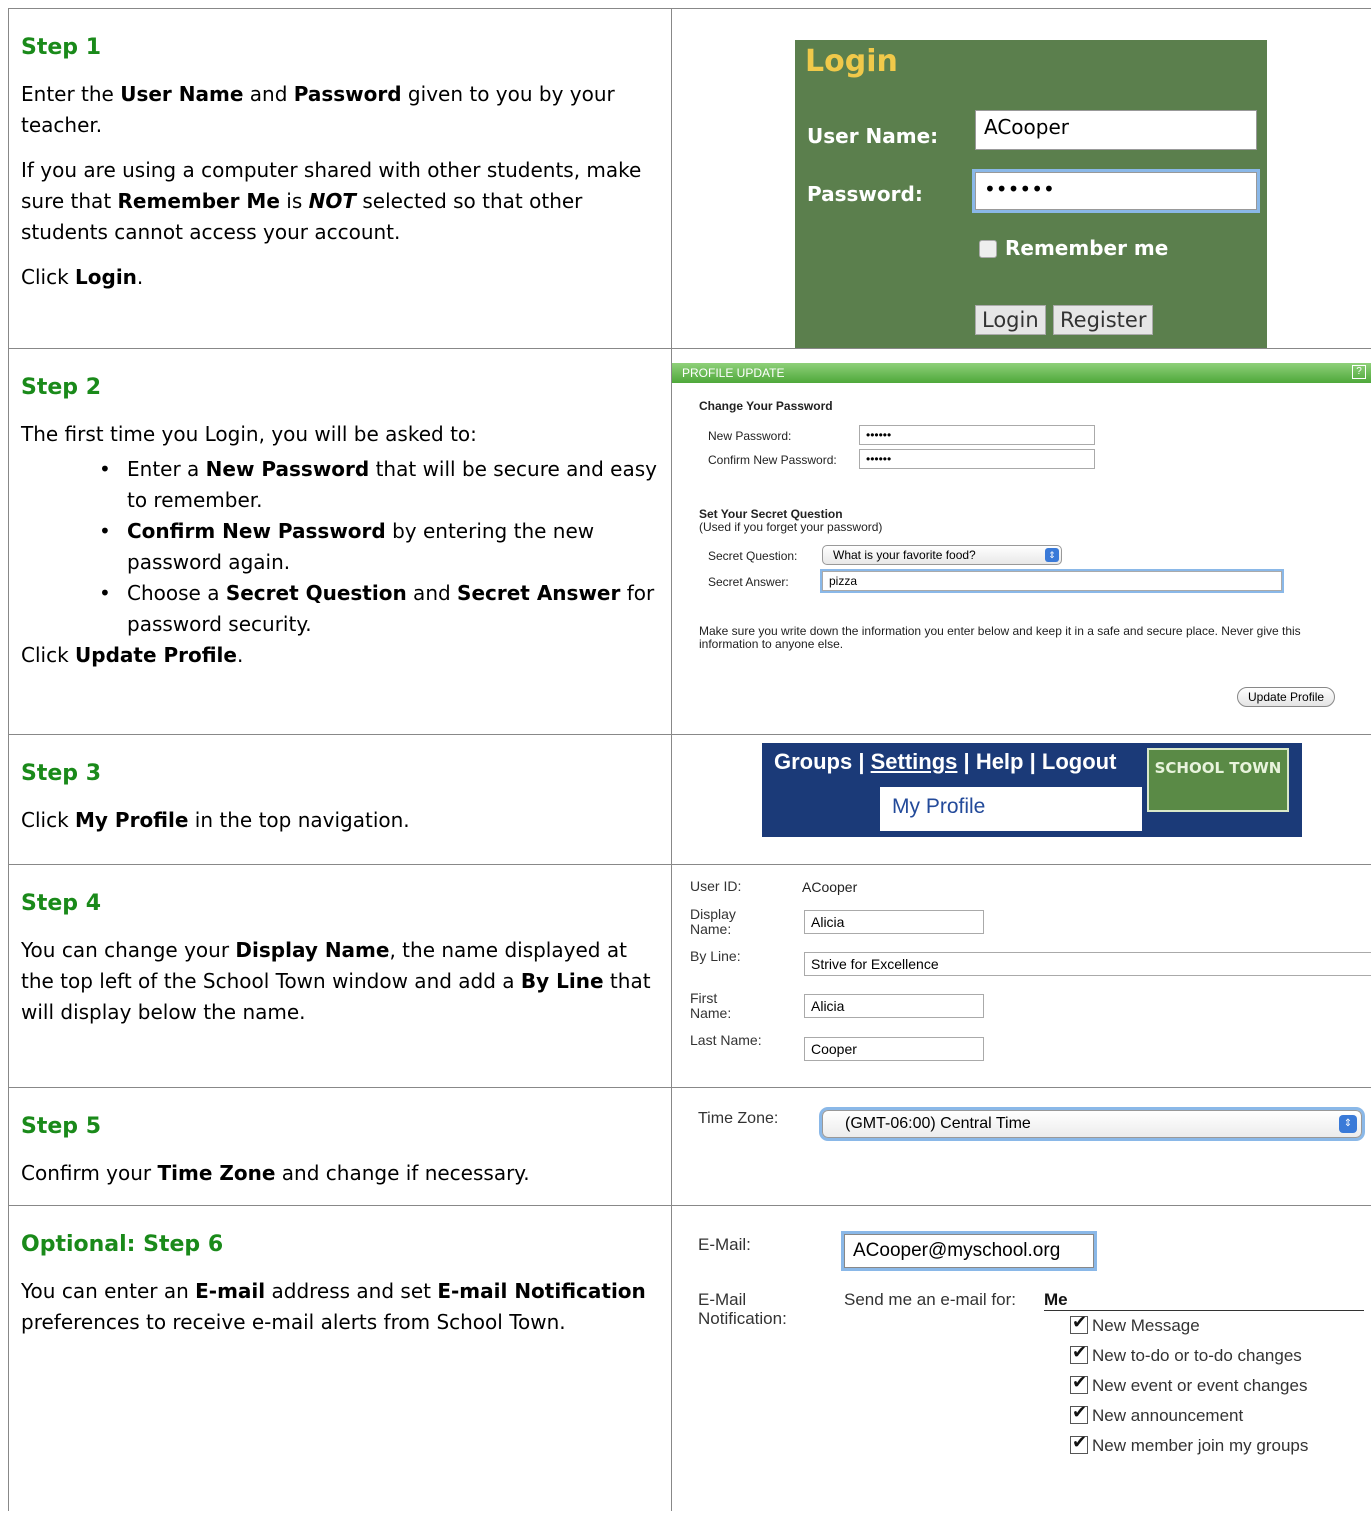  Describe the element at coordinates (733, 373) in the screenshot. I see `profile-update-title: PROFILE UPDATE` at that location.